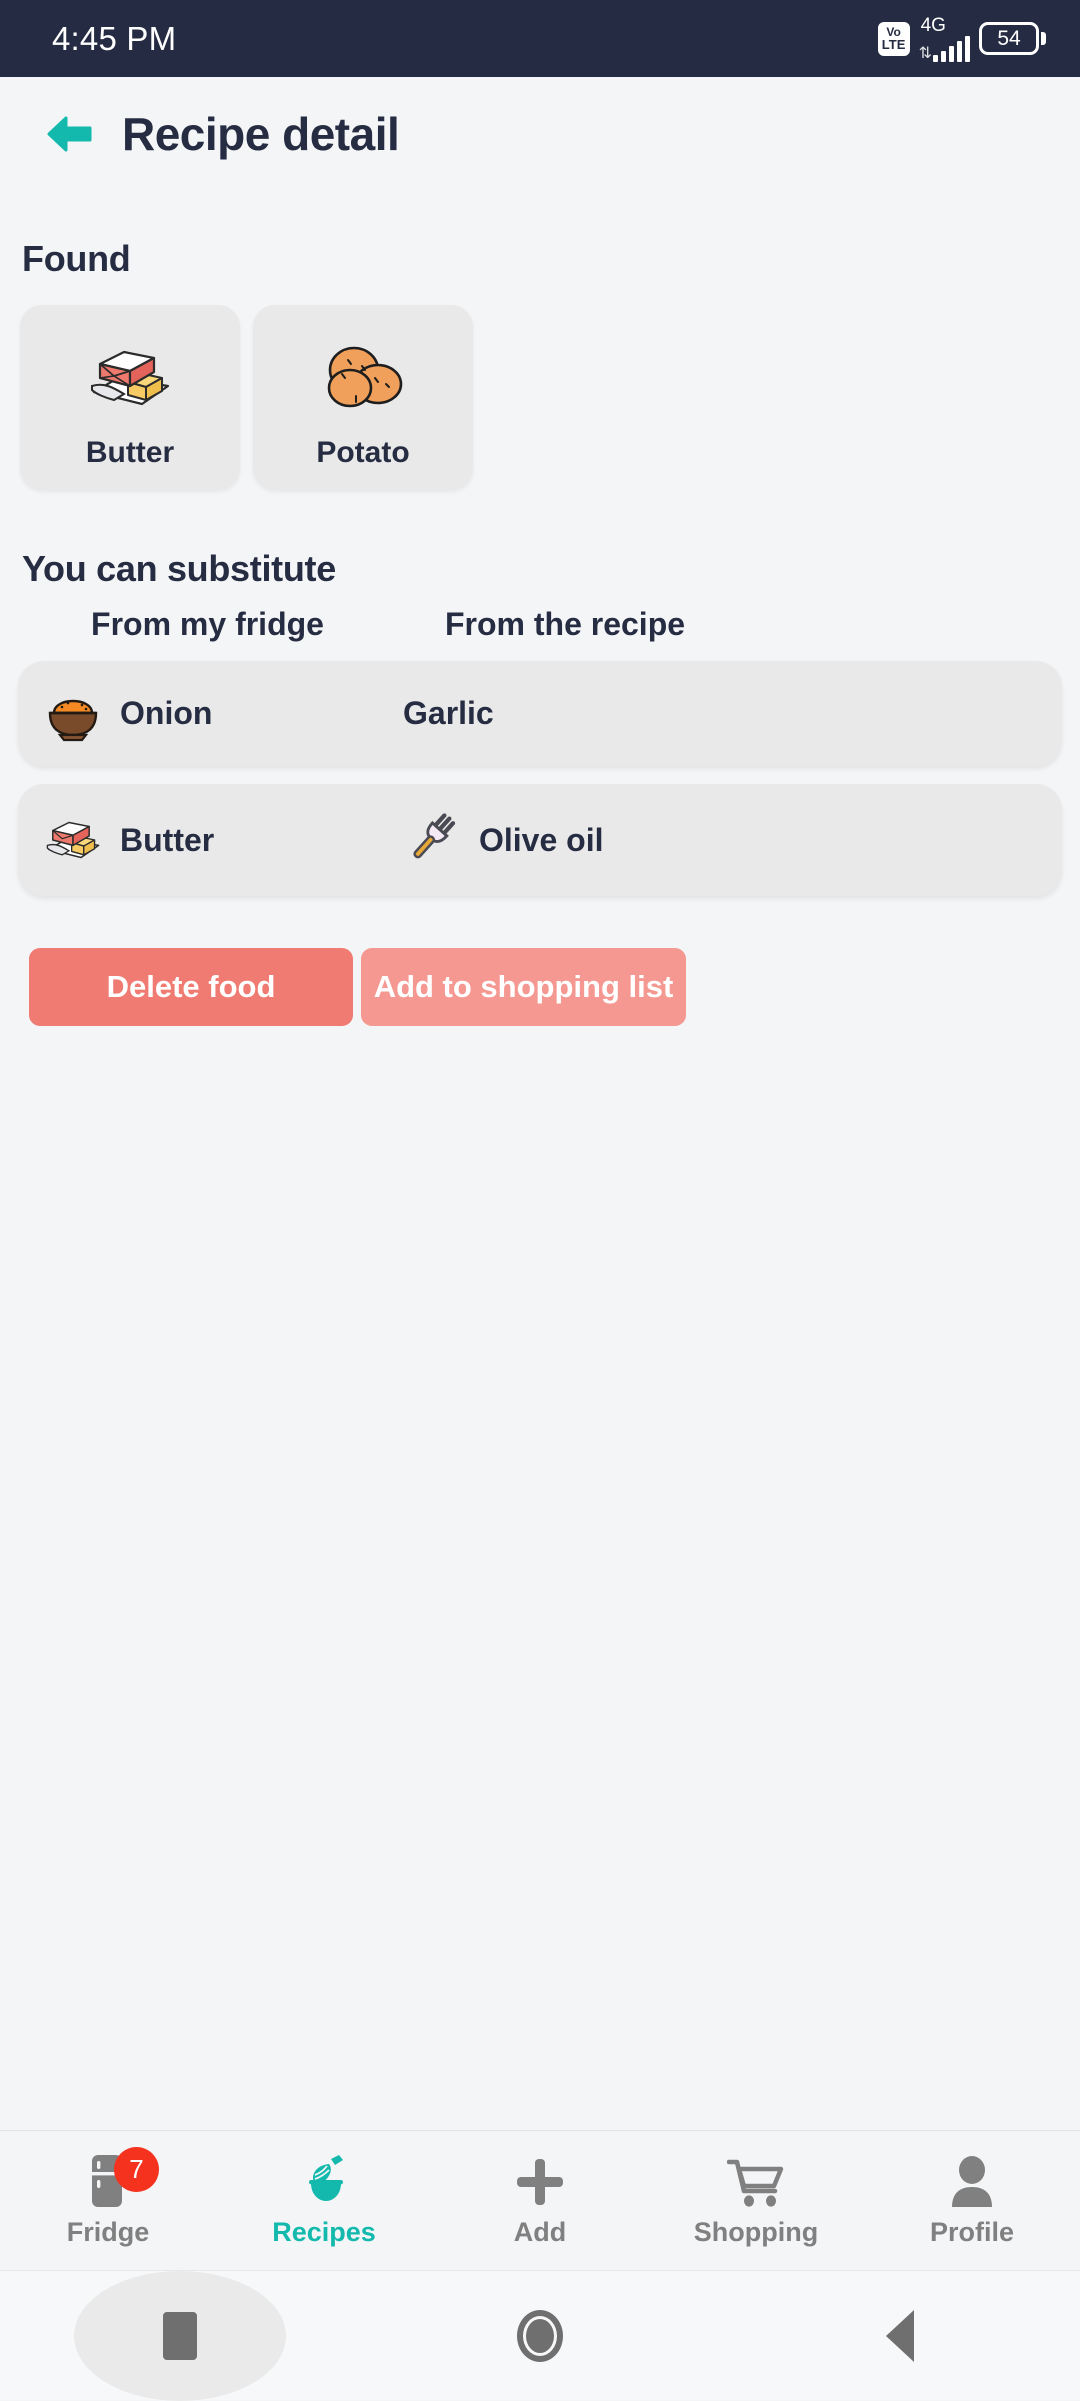 The image size is (1080, 2401). I want to click on battery-level-text: 54, so click(1009, 38).